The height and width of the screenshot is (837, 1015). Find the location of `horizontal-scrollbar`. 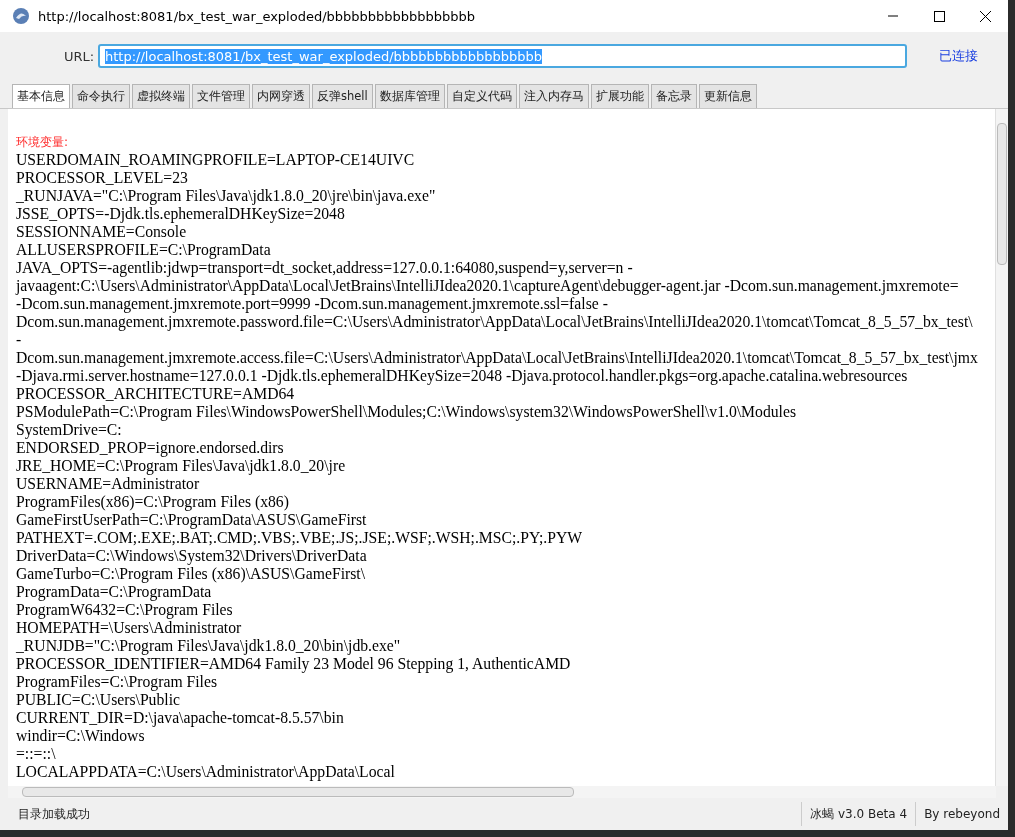

horizontal-scrollbar is located at coordinates (502, 792).